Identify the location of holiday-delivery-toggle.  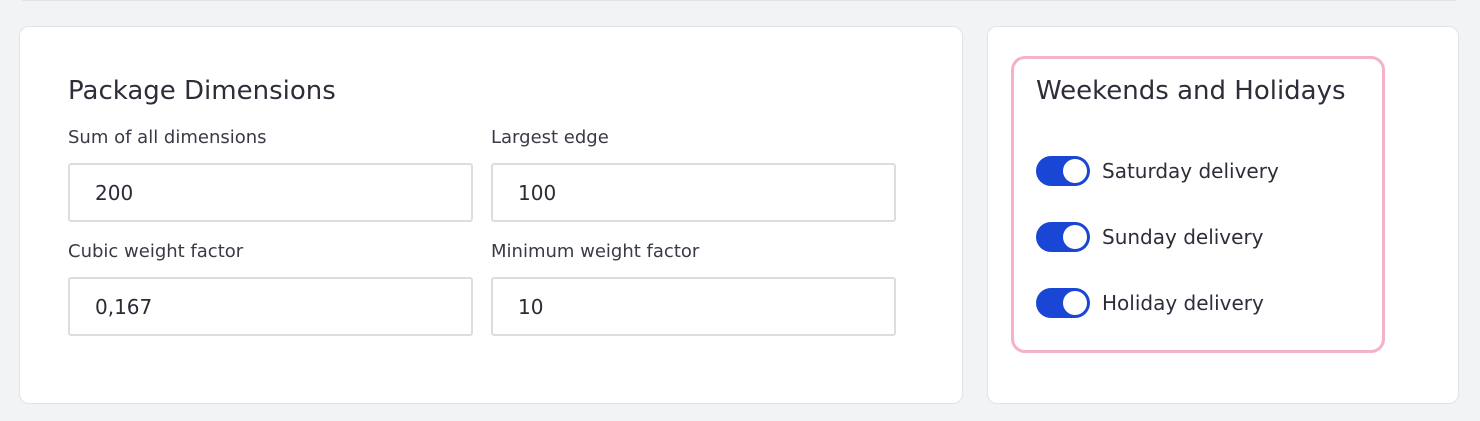
(1063, 303).